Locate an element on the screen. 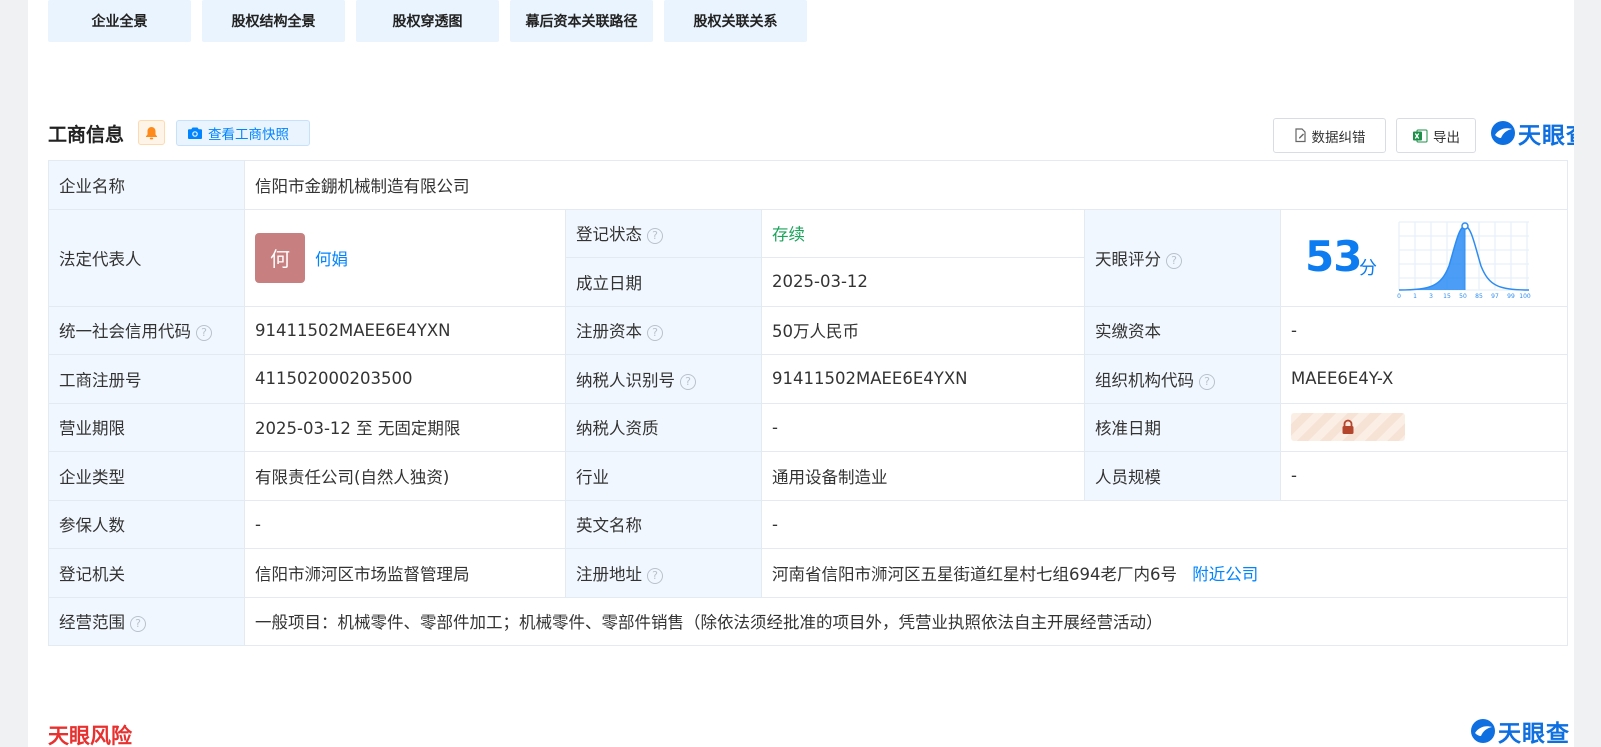 The image size is (1601, 747). value-founded: 2025-03-12 is located at coordinates (923, 282).